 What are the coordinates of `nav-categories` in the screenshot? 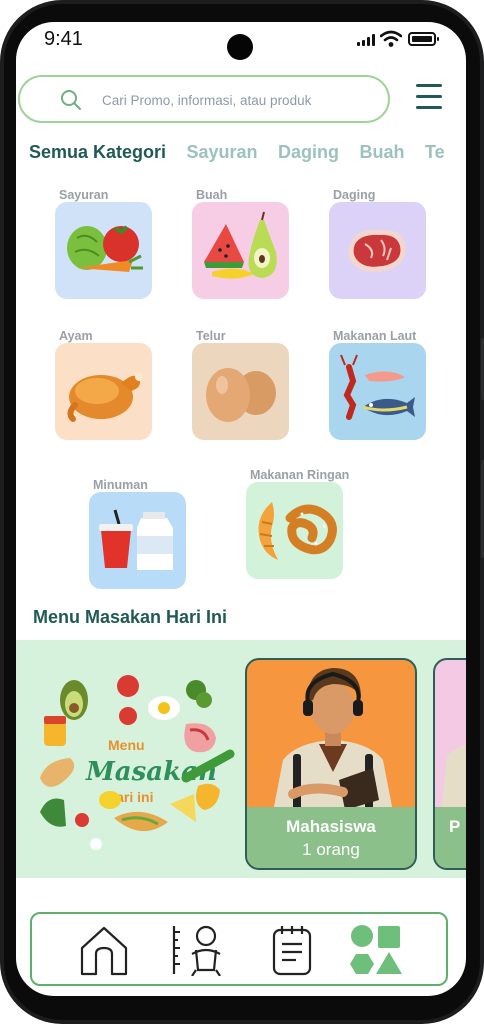 It's located at (376, 950).